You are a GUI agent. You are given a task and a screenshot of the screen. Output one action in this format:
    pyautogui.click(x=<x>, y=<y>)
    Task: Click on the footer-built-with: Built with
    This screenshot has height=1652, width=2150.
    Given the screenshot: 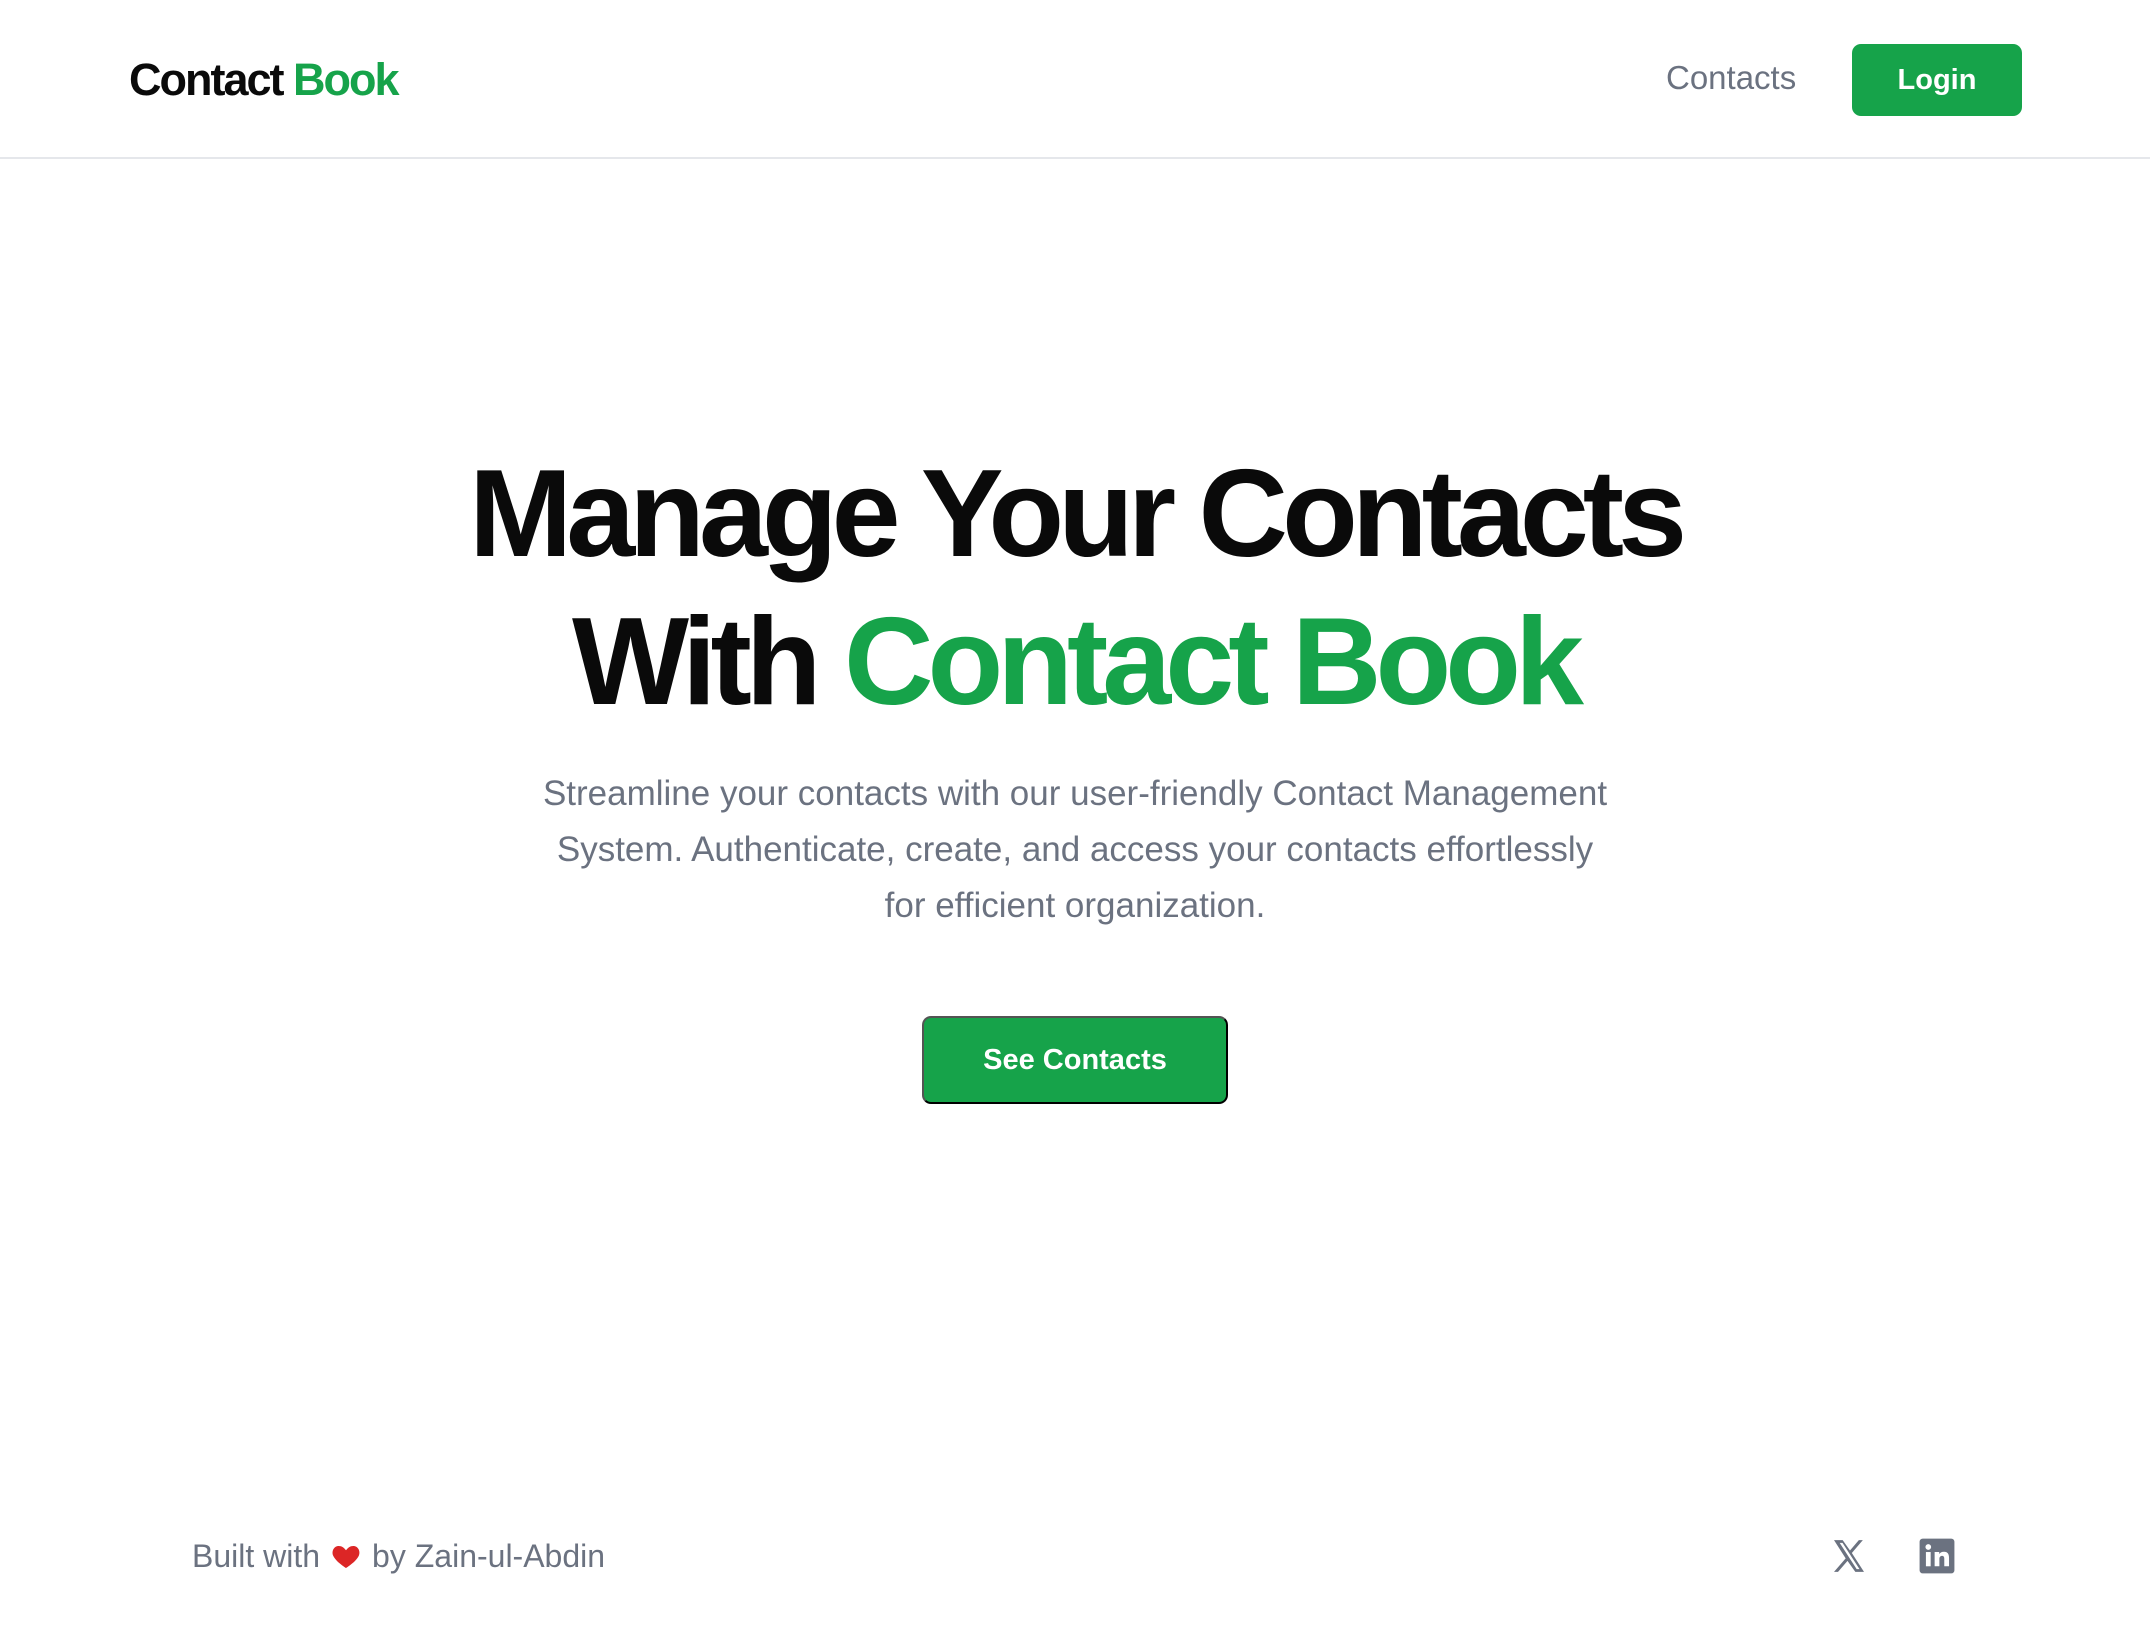 What is the action you would take?
    pyautogui.click(x=256, y=1556)
    